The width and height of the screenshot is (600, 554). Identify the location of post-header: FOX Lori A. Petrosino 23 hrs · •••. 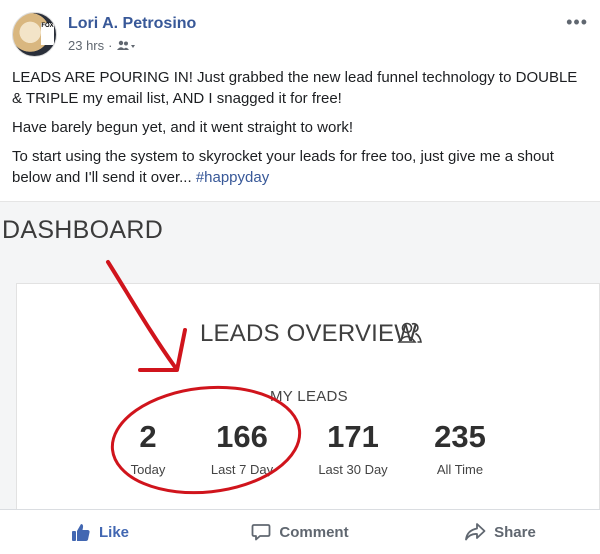
(300, 33).